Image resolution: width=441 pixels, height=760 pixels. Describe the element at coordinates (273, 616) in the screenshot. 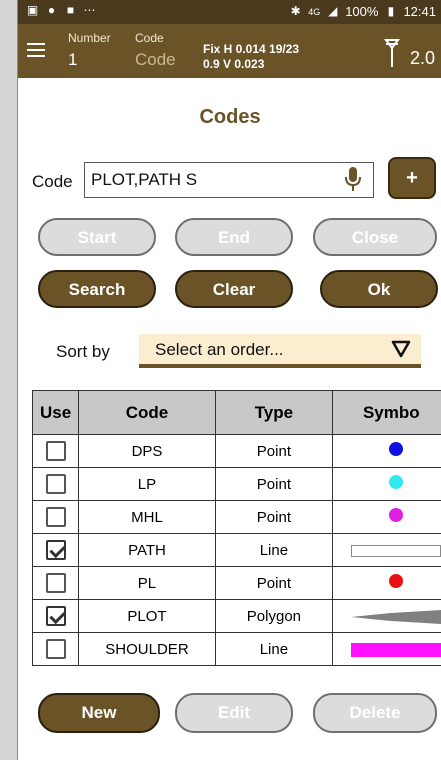

I see `type-cell: Polygon` at that location.